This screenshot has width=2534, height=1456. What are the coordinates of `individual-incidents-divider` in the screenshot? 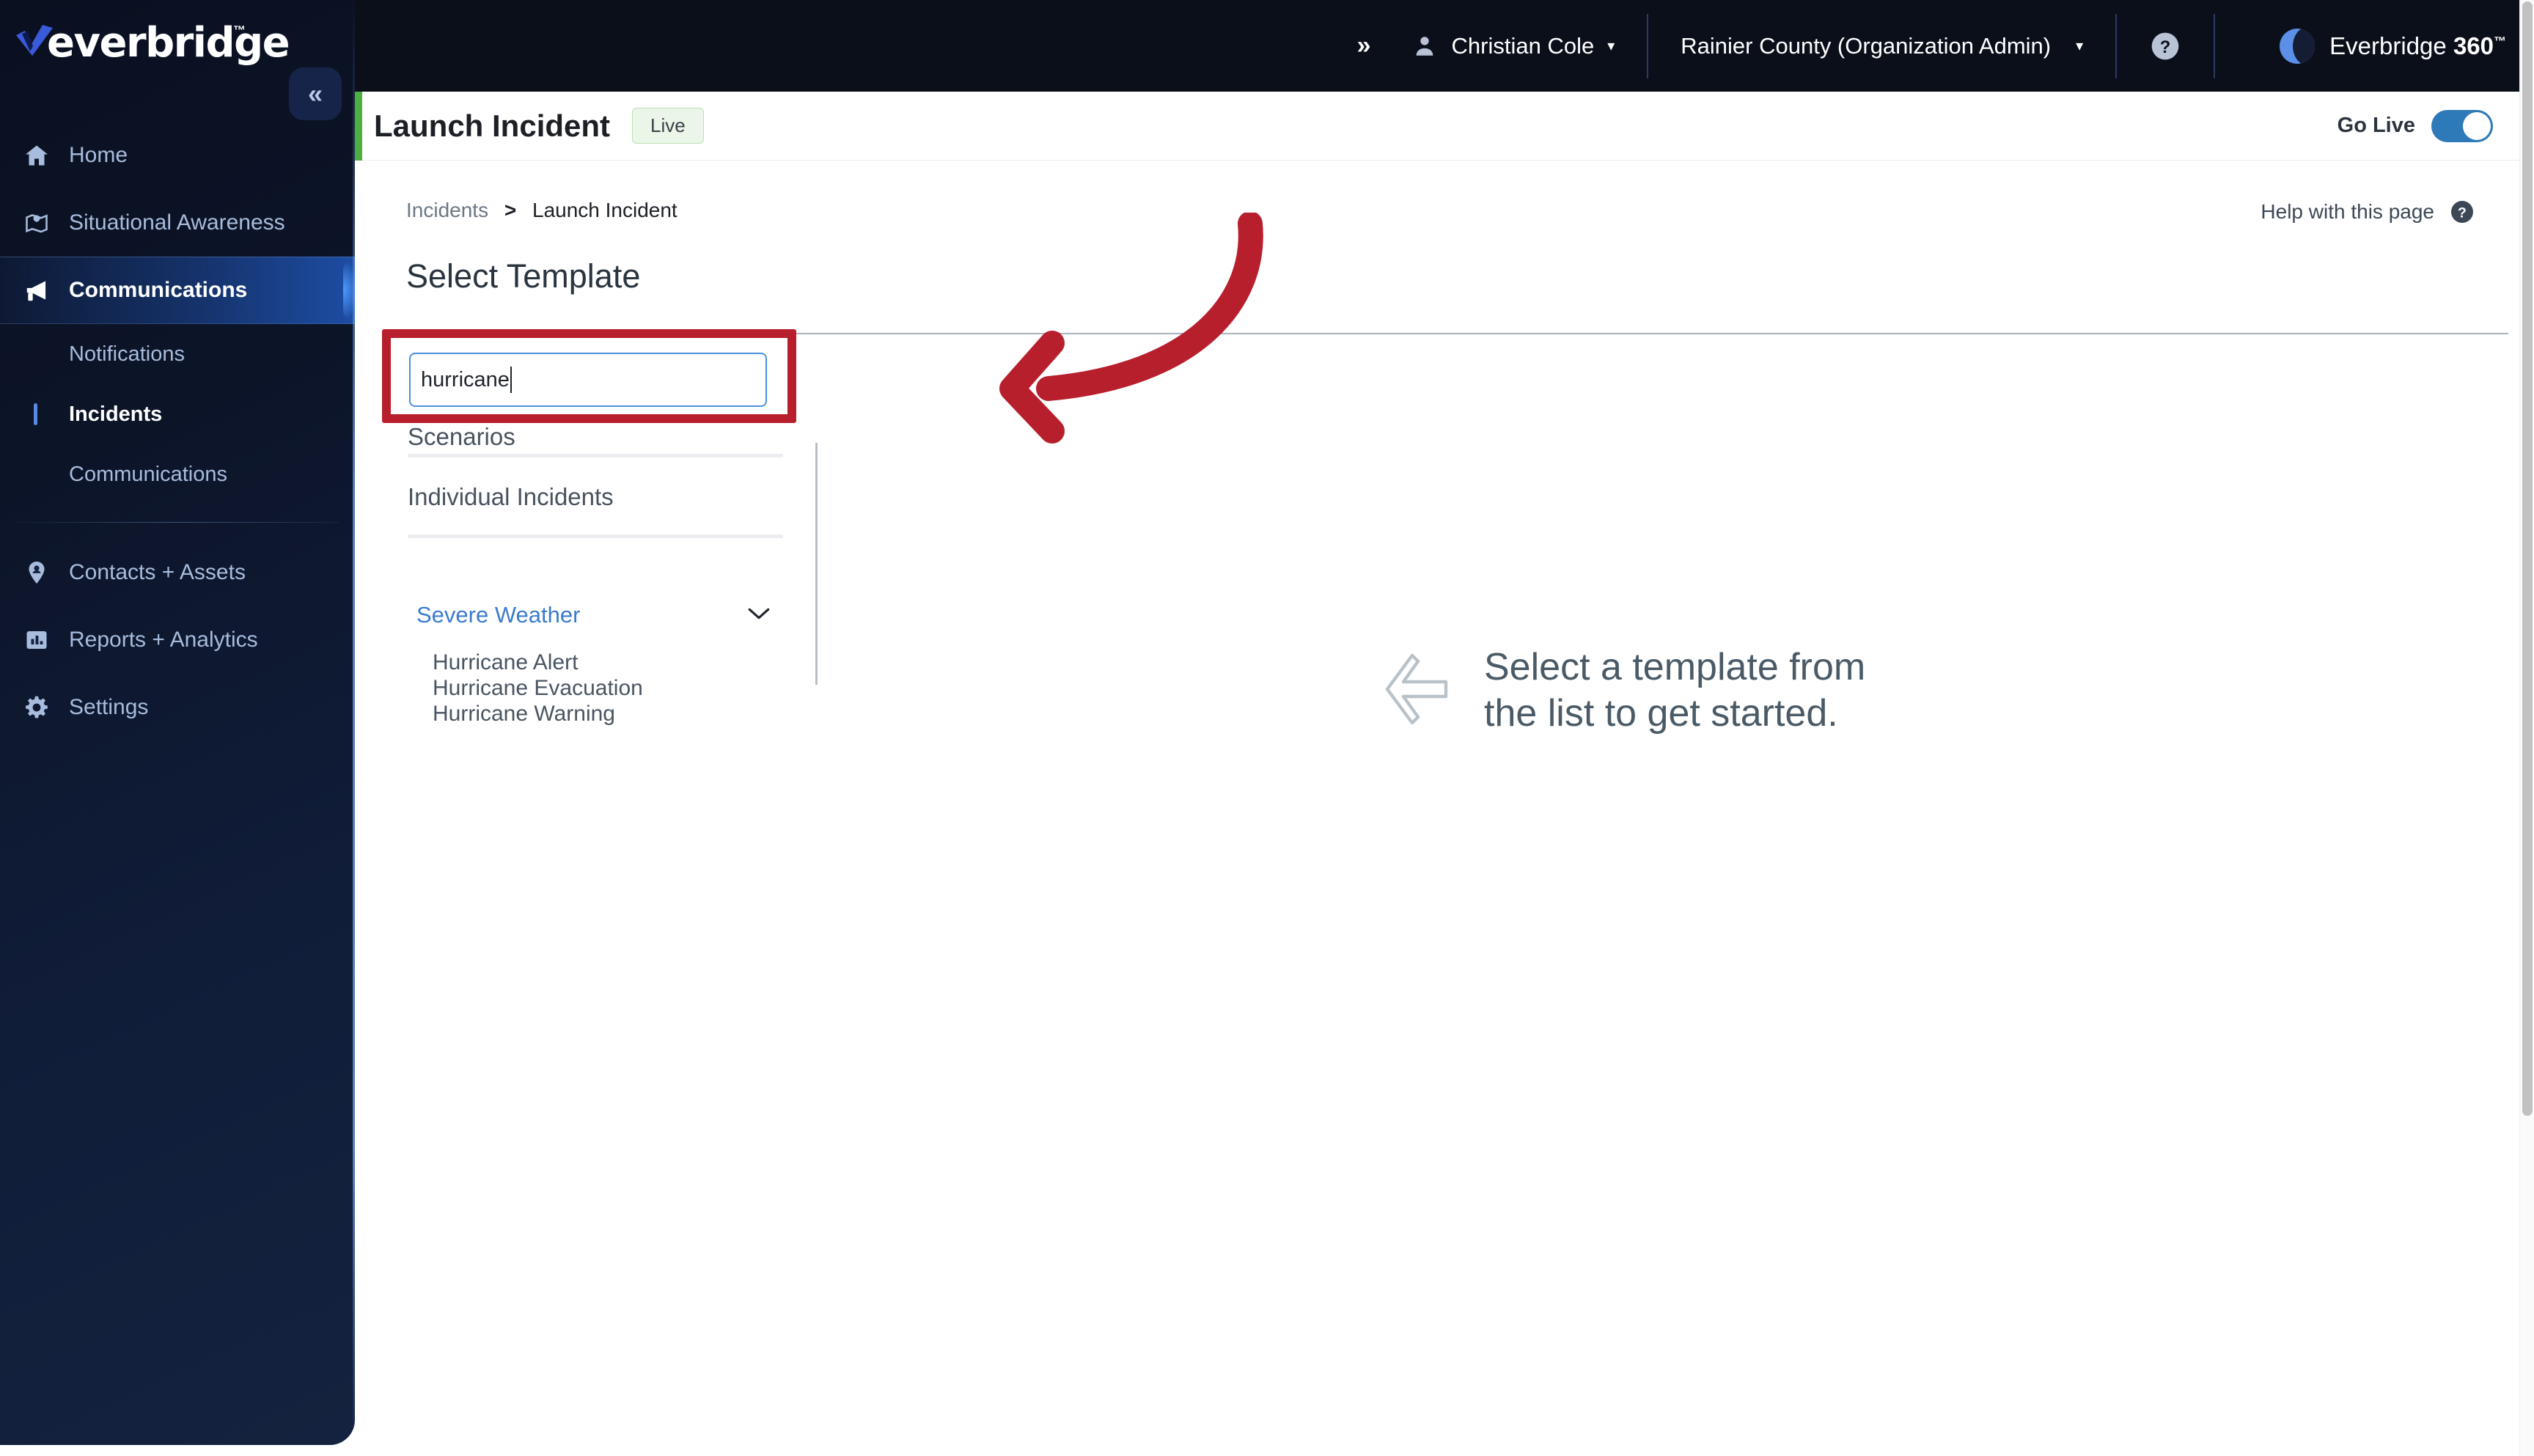 It's located at (595, 536).